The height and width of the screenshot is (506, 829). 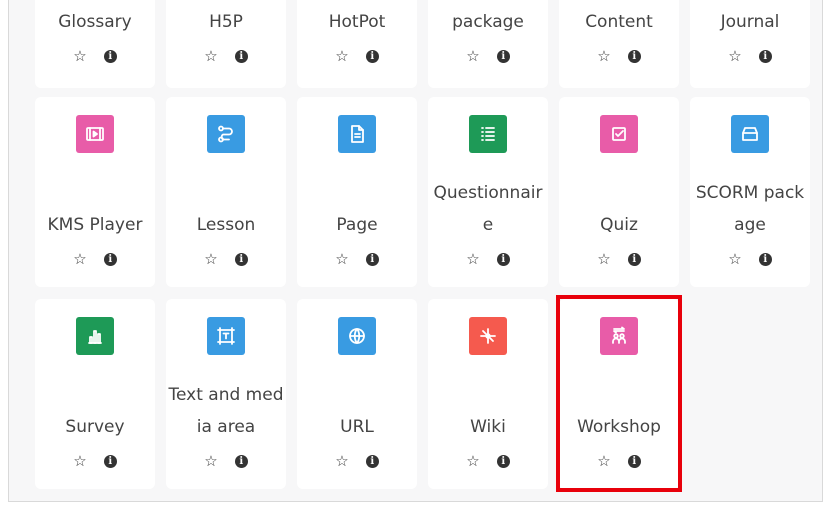 I want to click on document-icon, so click(x=357, y=134).